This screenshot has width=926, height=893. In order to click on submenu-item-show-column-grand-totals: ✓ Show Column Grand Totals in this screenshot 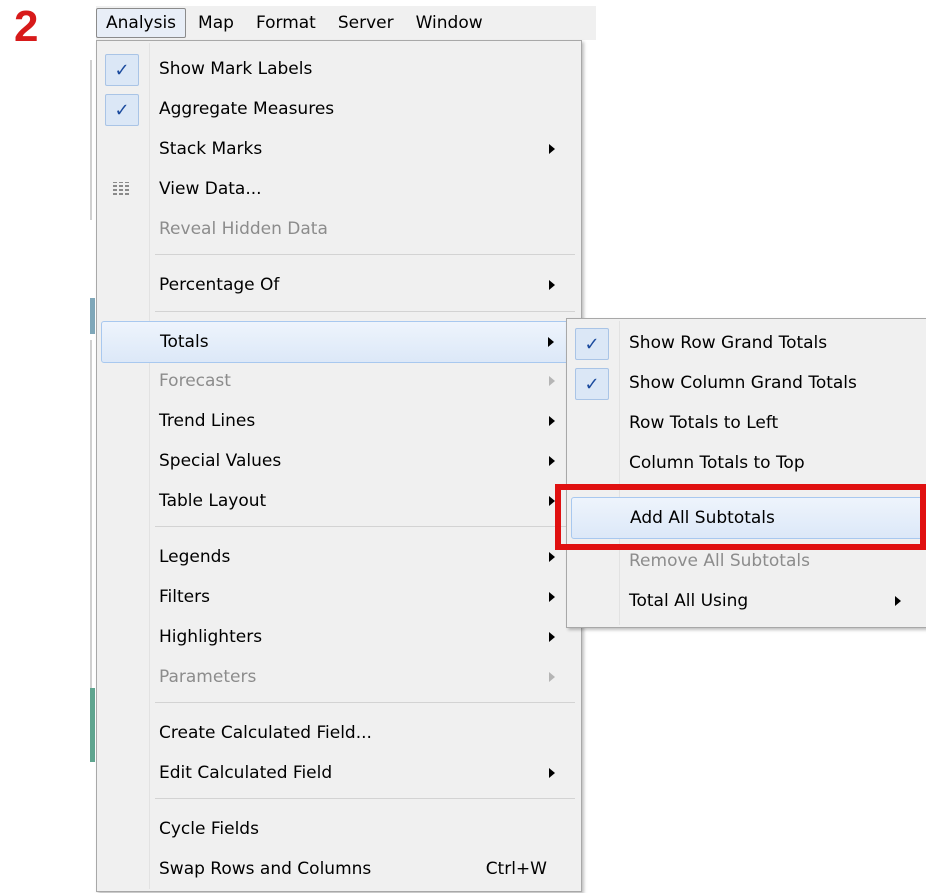, I will do `click(747, 383)`.